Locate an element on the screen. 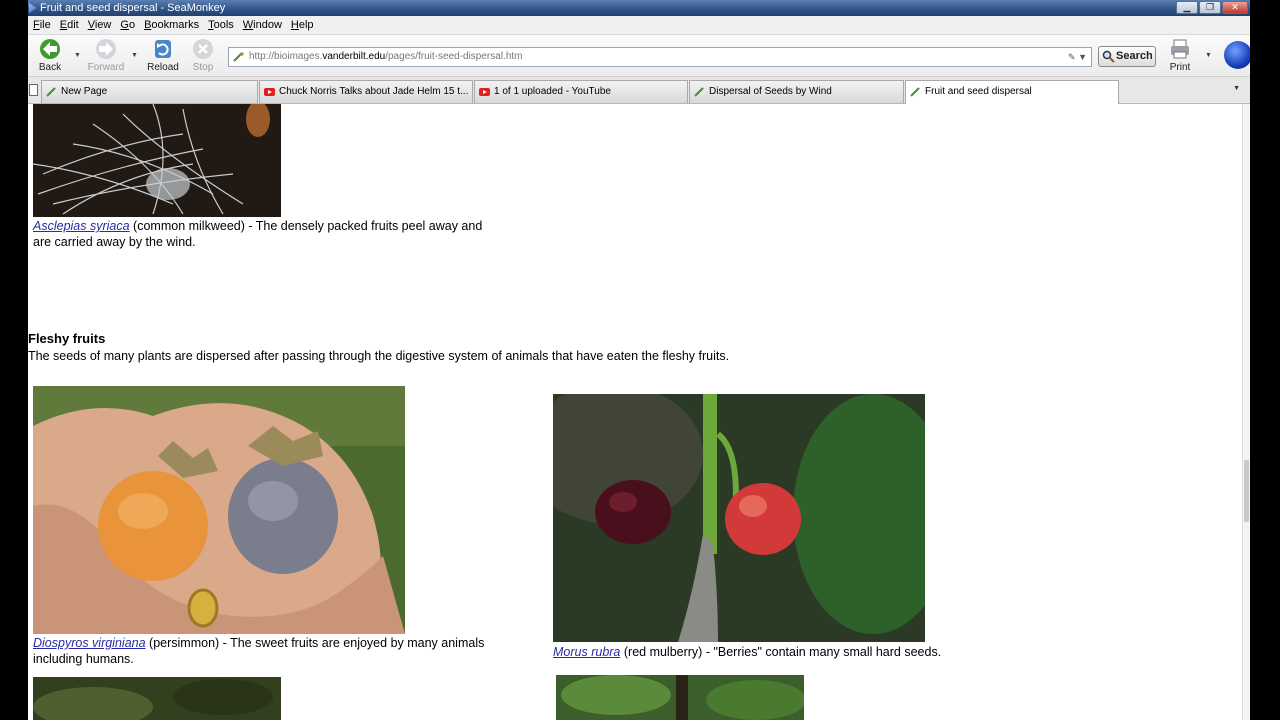 This screenshot has width=1280, height=720. scrollbar-thumb is located at coordinates (1246, 491).